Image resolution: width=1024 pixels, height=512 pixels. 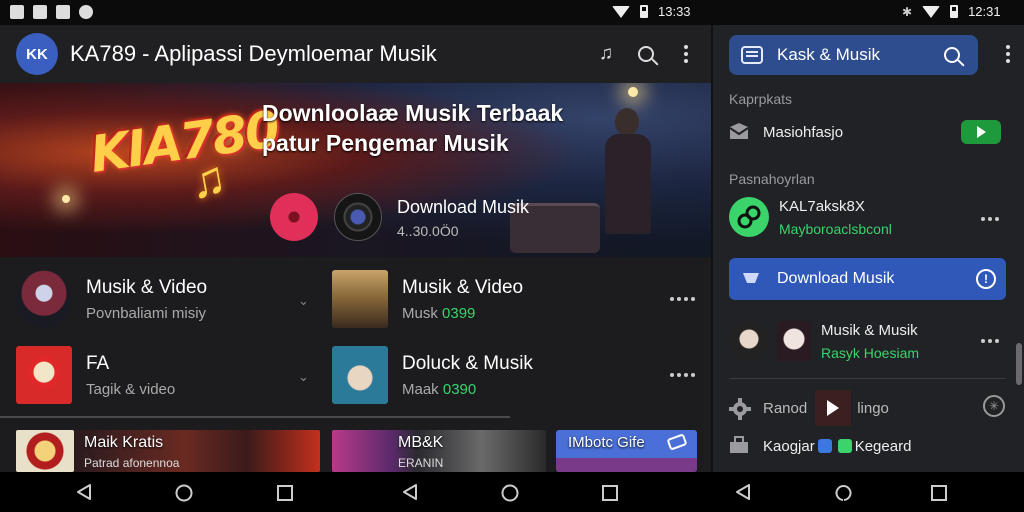 What do you see at coordinates (867, 279) in the screenshot?
I see `download-musik-button: Download Musik !` at bounding box center [867, 279].